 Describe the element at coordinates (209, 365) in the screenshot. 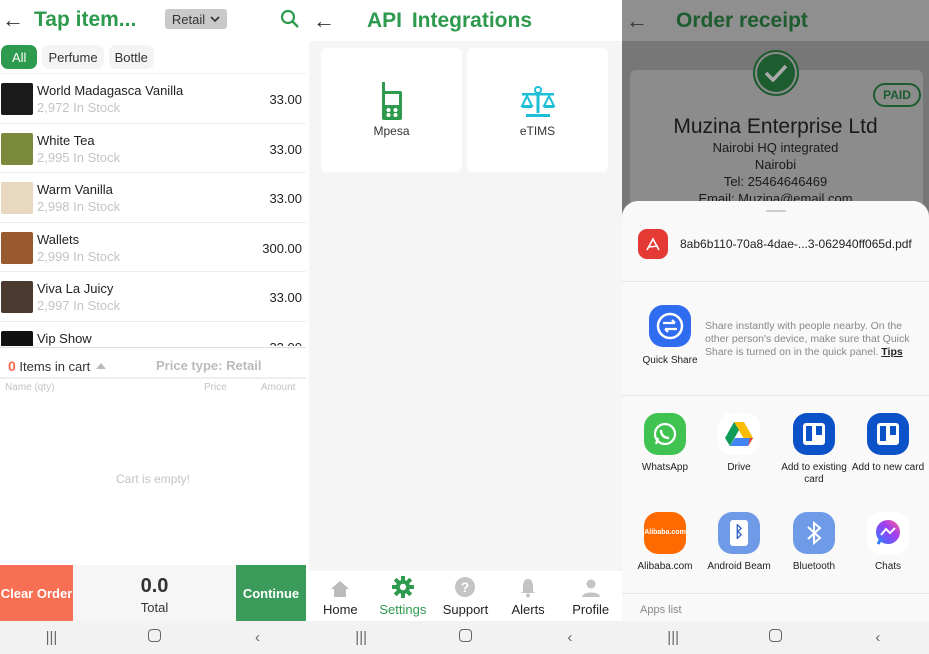

I see `price-type-label: Price type: Retail` at that location.